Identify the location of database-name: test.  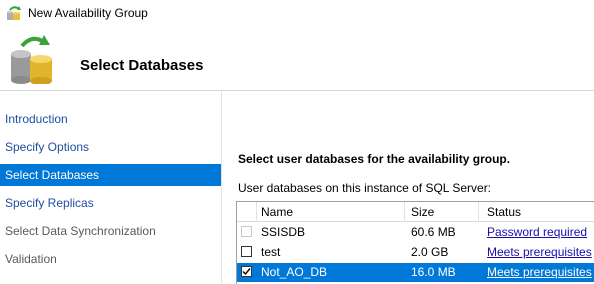
(271, 252).